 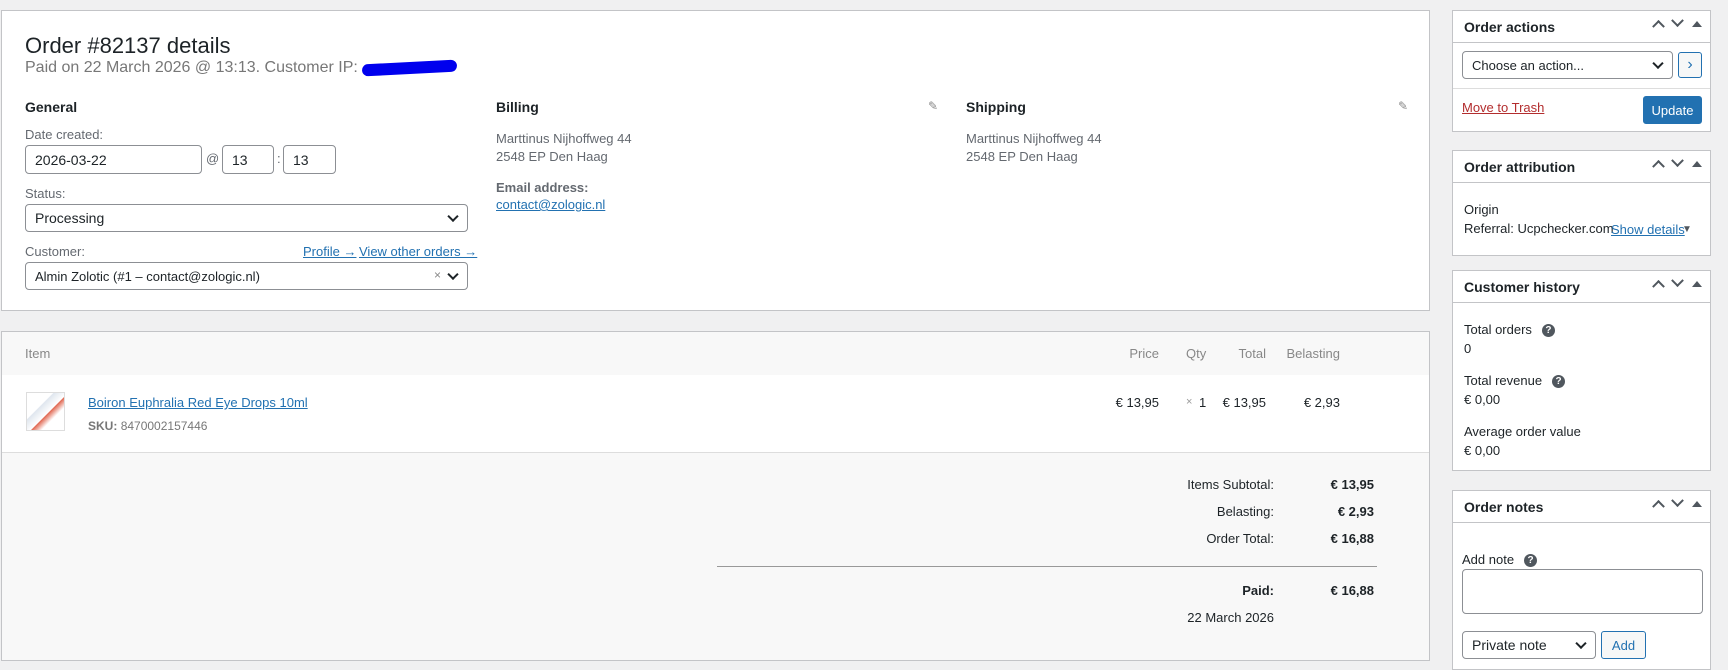 I want to click on qty-times: ×, so click(x=1189, y=402).